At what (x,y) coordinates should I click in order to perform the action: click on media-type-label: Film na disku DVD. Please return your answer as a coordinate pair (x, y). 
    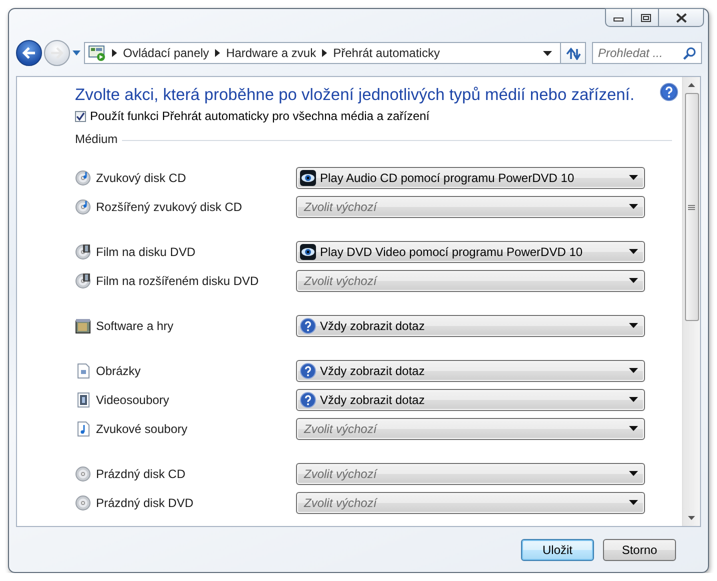
    Looking at the image, I should click on (146, 251).